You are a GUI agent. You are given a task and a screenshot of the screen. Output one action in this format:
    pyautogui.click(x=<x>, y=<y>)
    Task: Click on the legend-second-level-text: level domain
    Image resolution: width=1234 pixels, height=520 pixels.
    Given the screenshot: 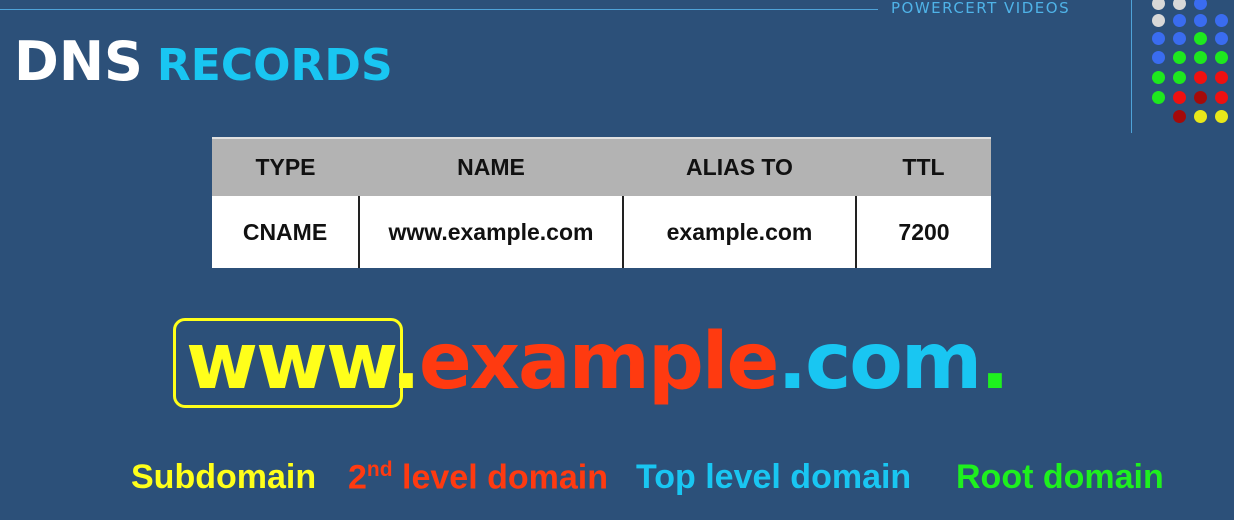 What is the action you would take?
    pyautogui.click(x=500, y=477)
    